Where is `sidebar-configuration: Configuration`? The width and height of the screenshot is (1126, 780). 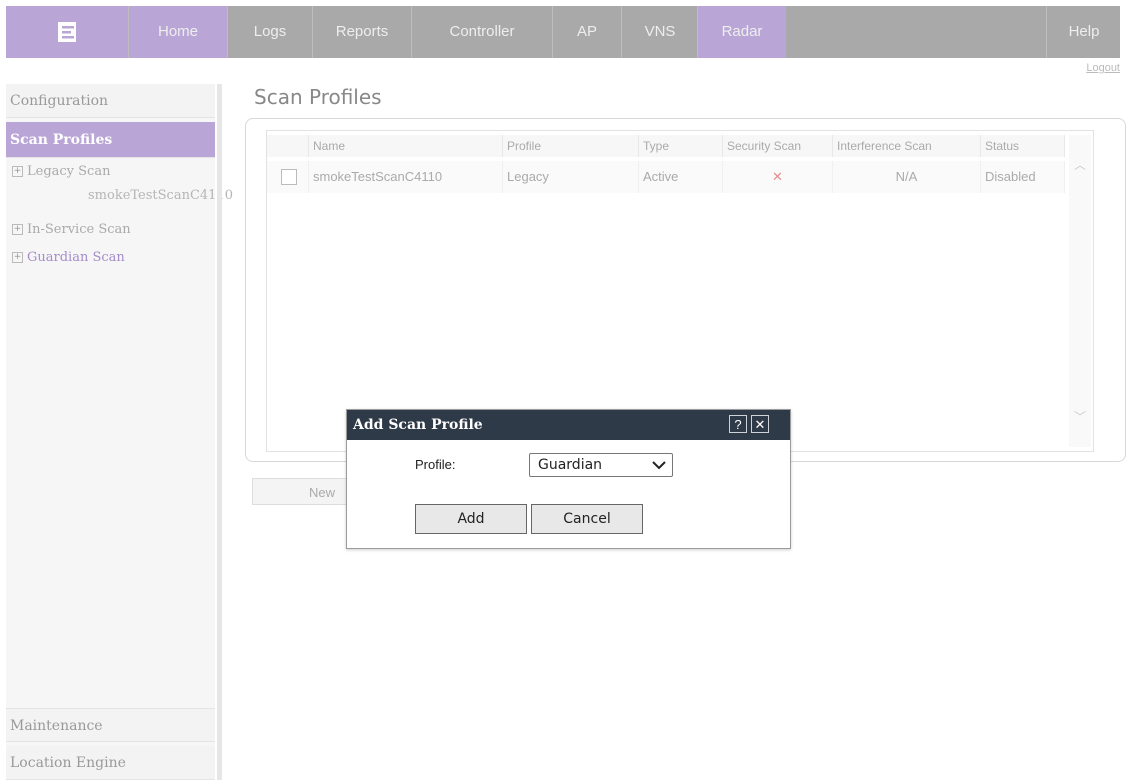 sidebar-configuration: Configuration is located at coordinates (110, 101).